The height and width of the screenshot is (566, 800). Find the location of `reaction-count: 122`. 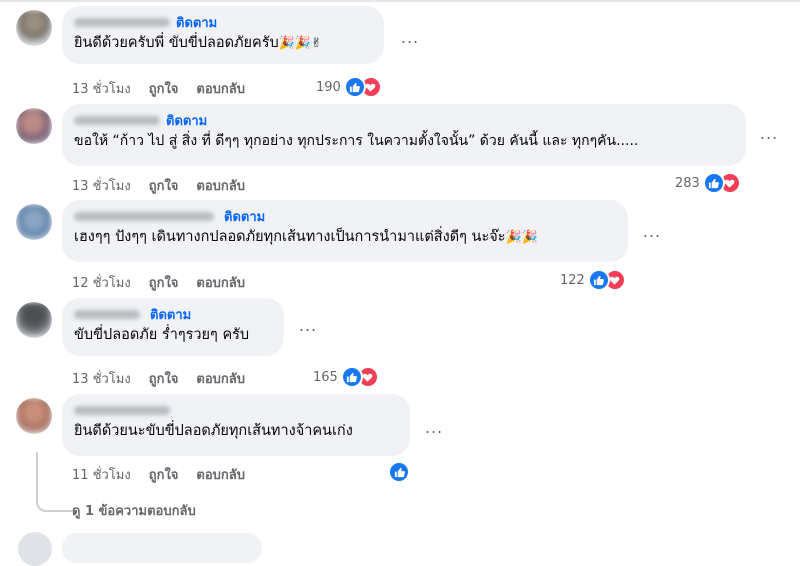

reaction-count: 122 is located at coordinates (572, 280).